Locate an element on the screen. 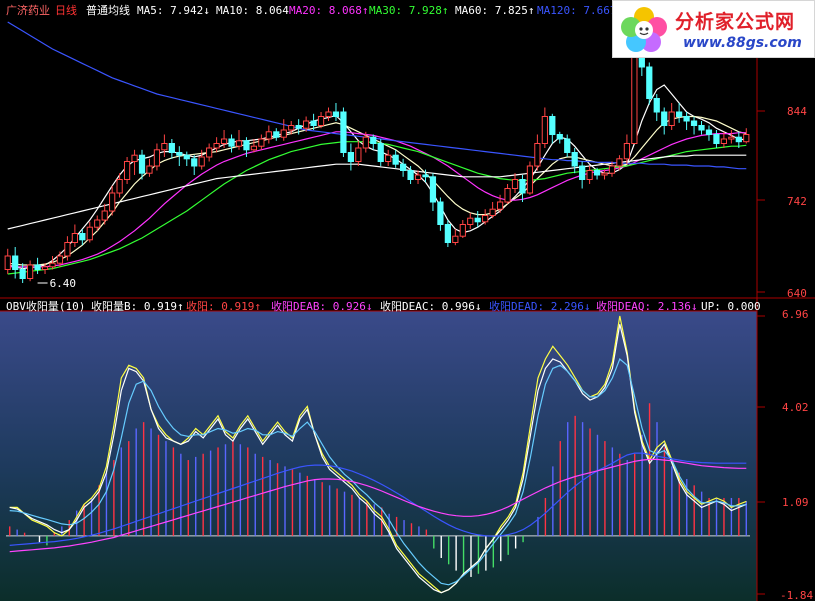  lower-axis-label-6.96: 6.96 is located at coordinates (795, 314).